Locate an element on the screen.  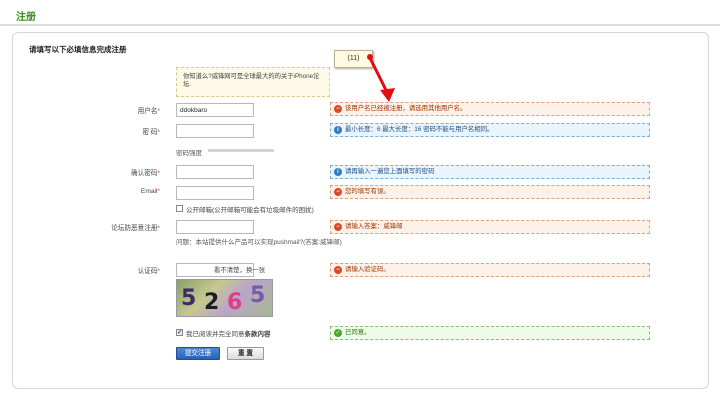
captcha-refresh-link: 看不清楚，换一张 is located at coordinates (239, 269).